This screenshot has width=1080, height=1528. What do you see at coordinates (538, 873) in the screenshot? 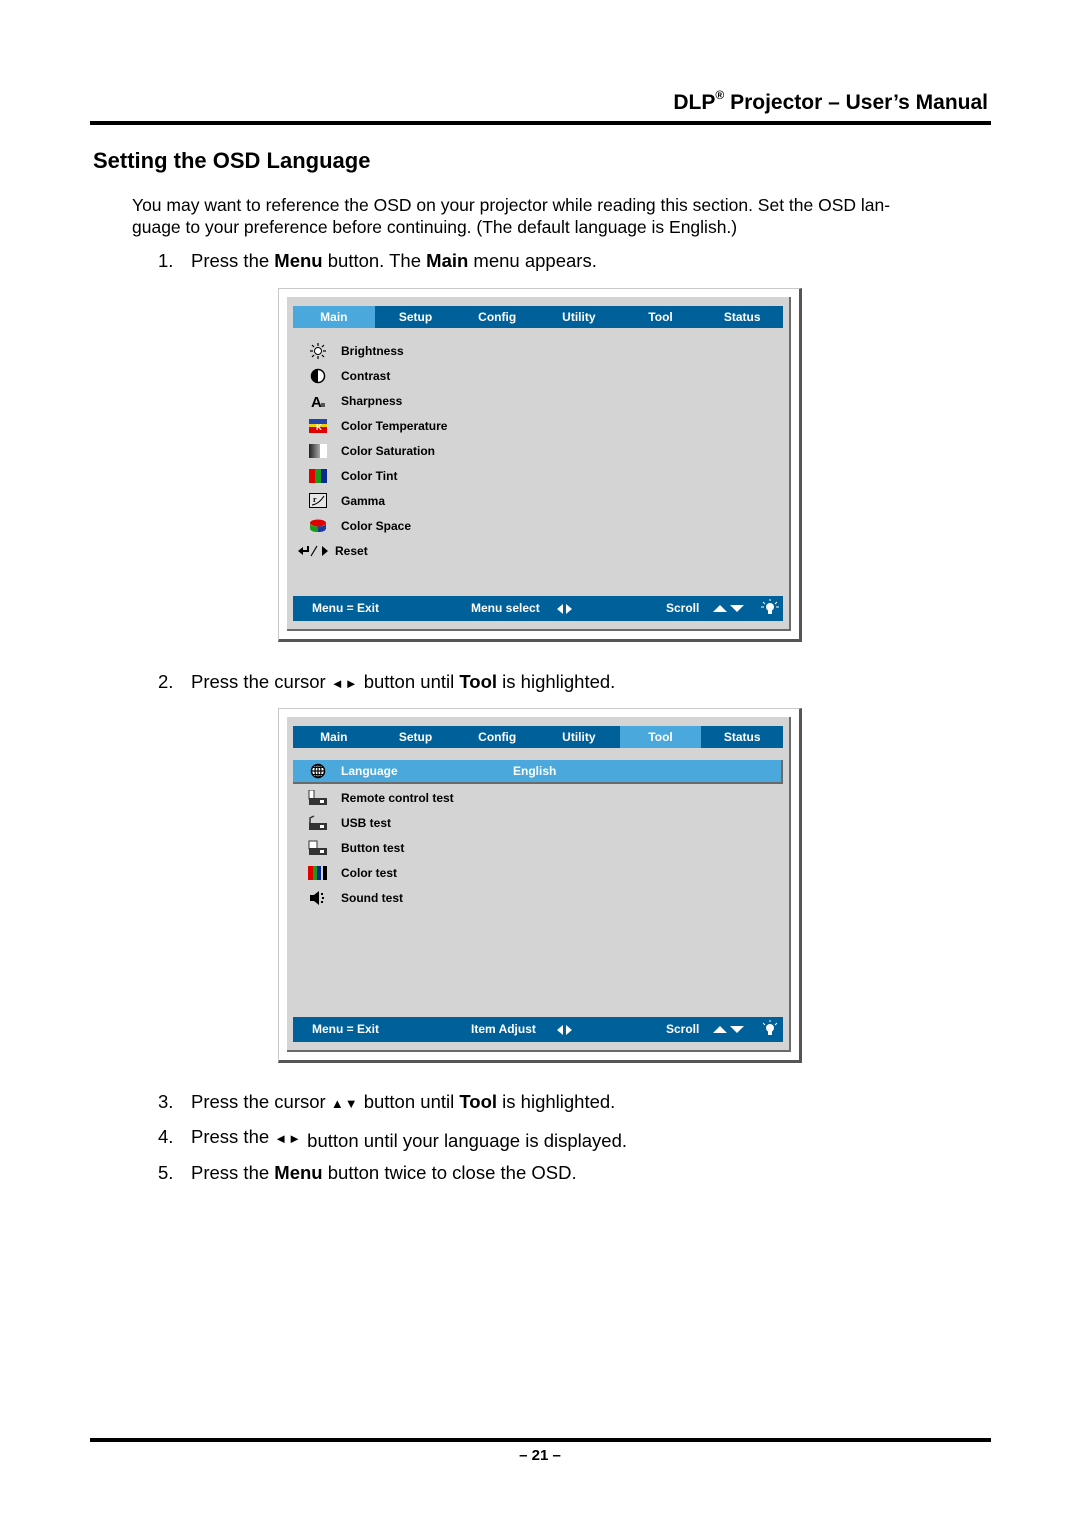
I see `osd-item-color-test: Color test` at bounding box center [538, 873].